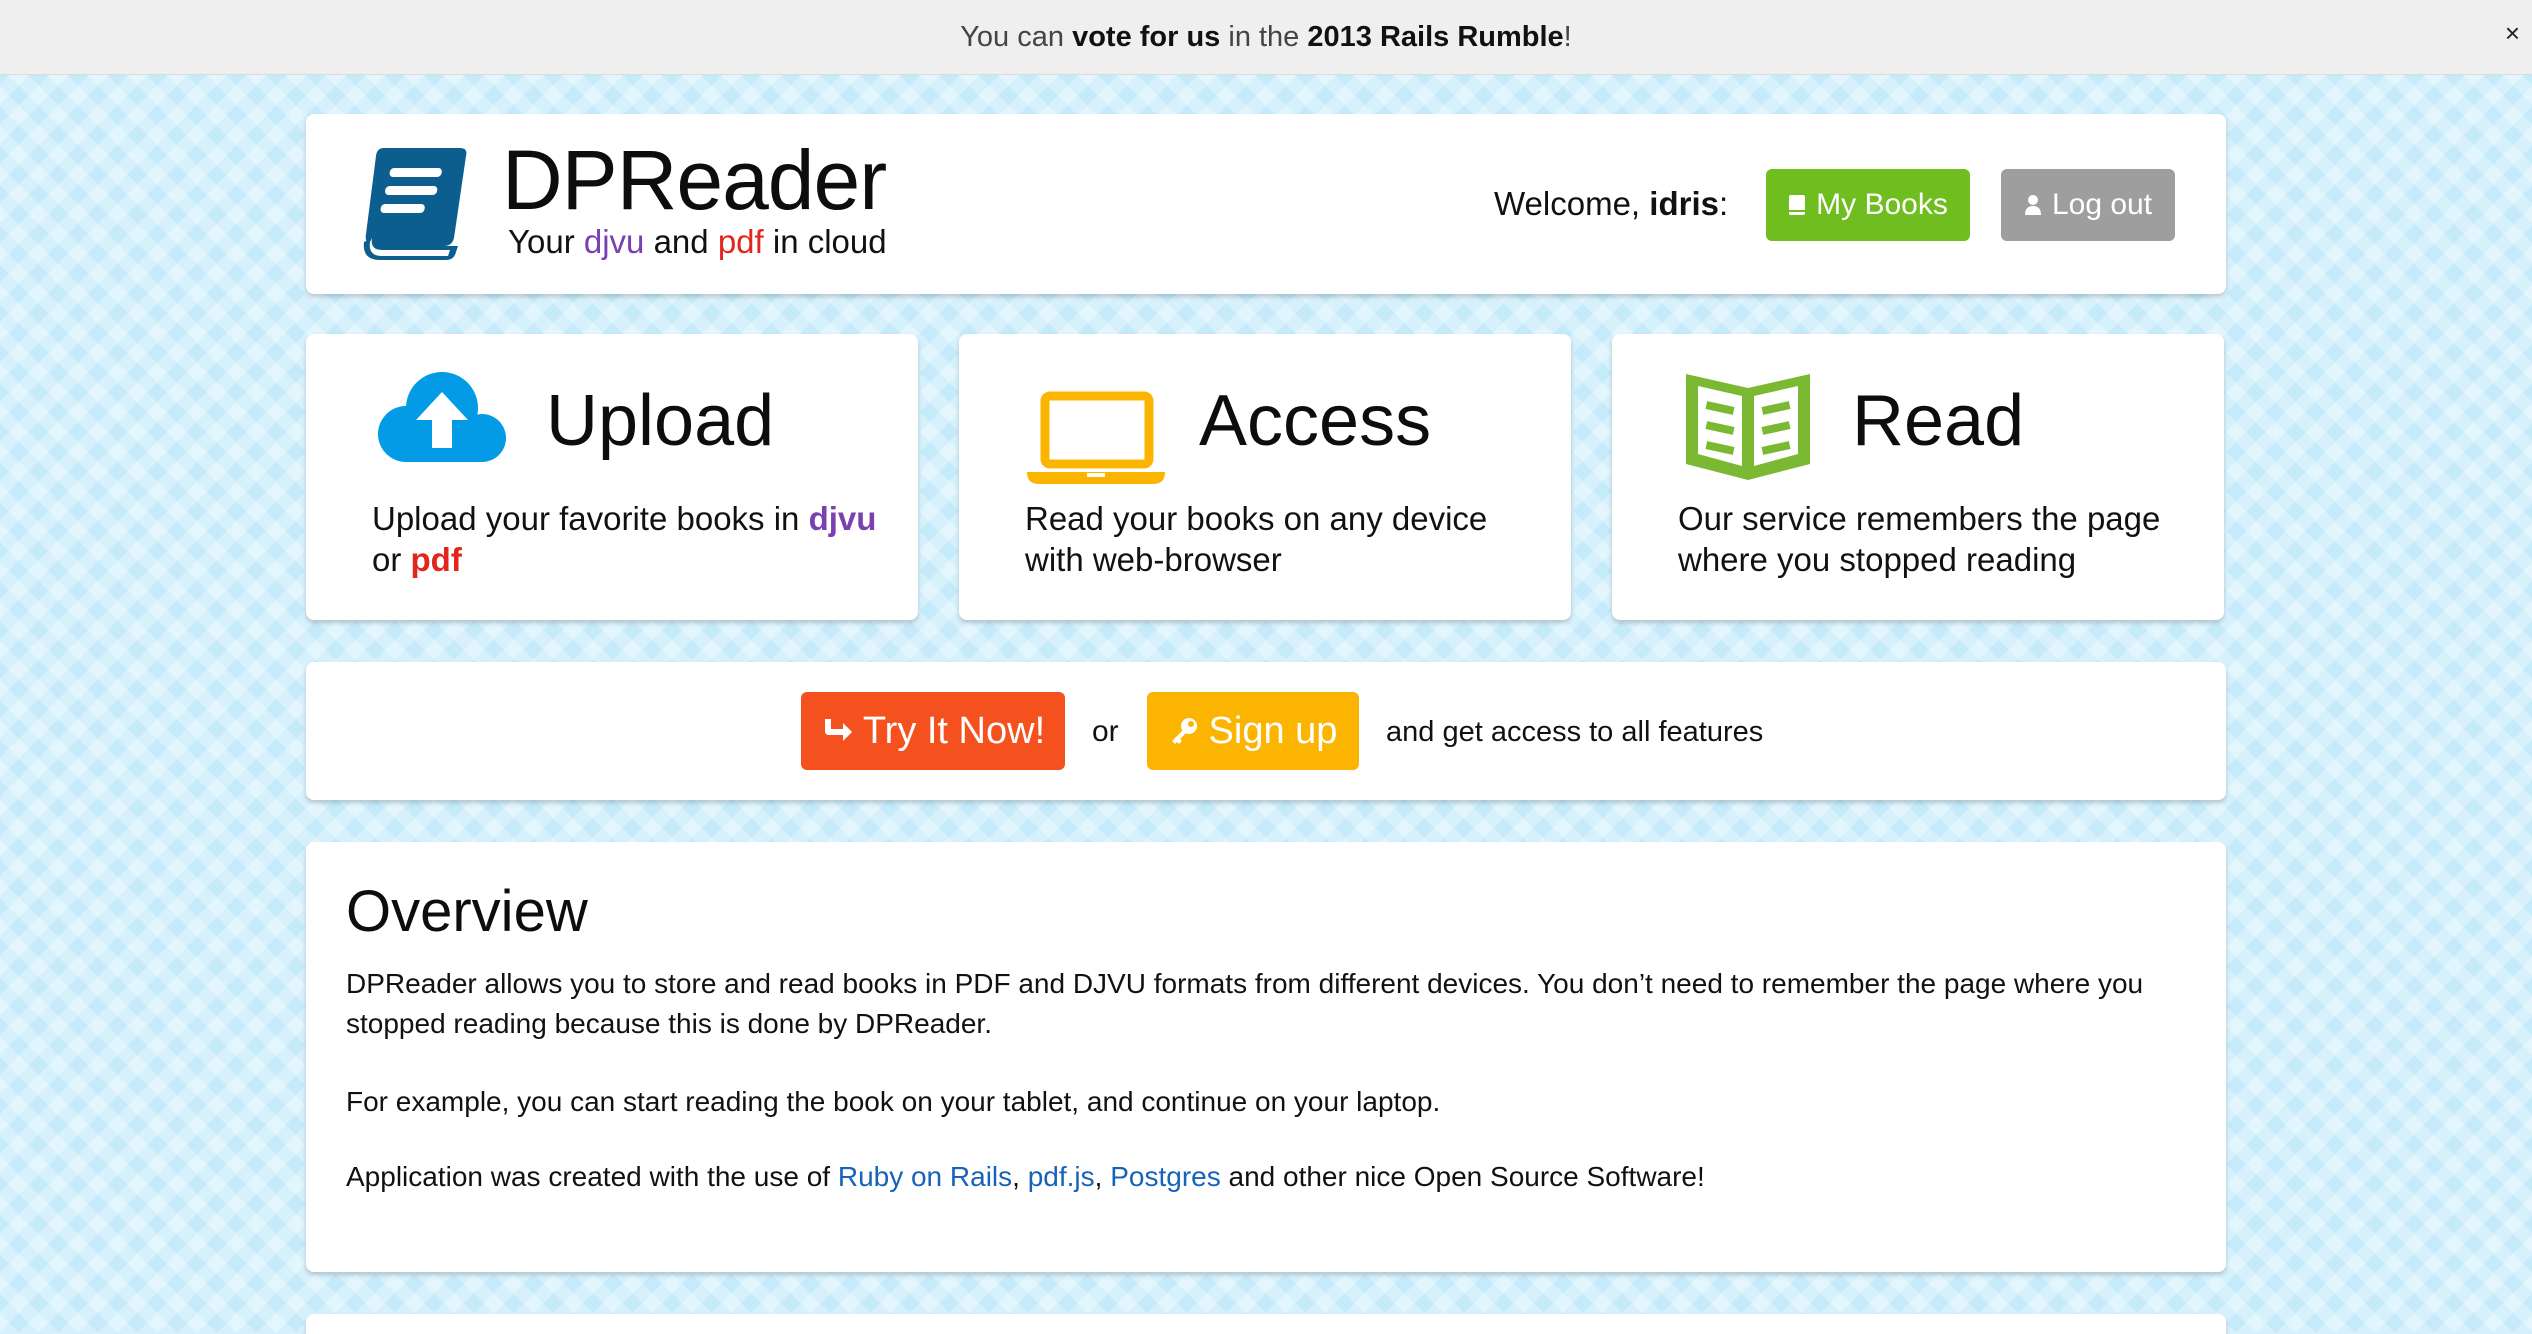 This screenshot has height=1334, width=2532. What do you see at coordinates (614, 241) in the screenshot?
I see `tagline-djvu: djvu` at bounding box center [614, 241].